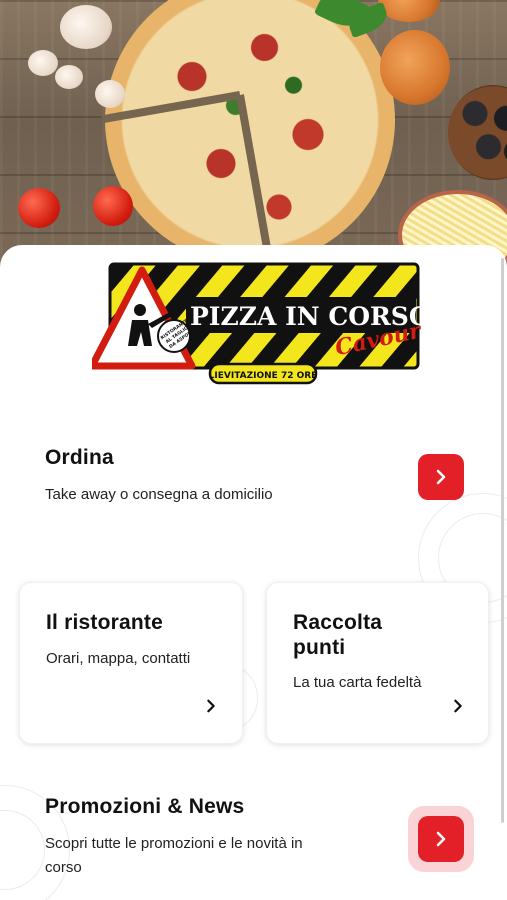 The height and width of the screenshot is (900, 507). I want to click on logo-tagline-text: LIEVITAZIONE 72 ORE, so click(263, 376).